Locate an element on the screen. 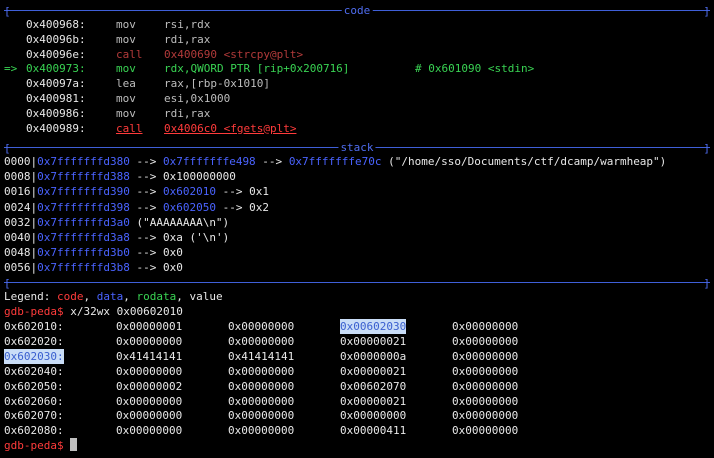 Image resolution: width=714 pixels, height=458 pixels. memory-address: 0x602010: is located at coordinates (34, 326).